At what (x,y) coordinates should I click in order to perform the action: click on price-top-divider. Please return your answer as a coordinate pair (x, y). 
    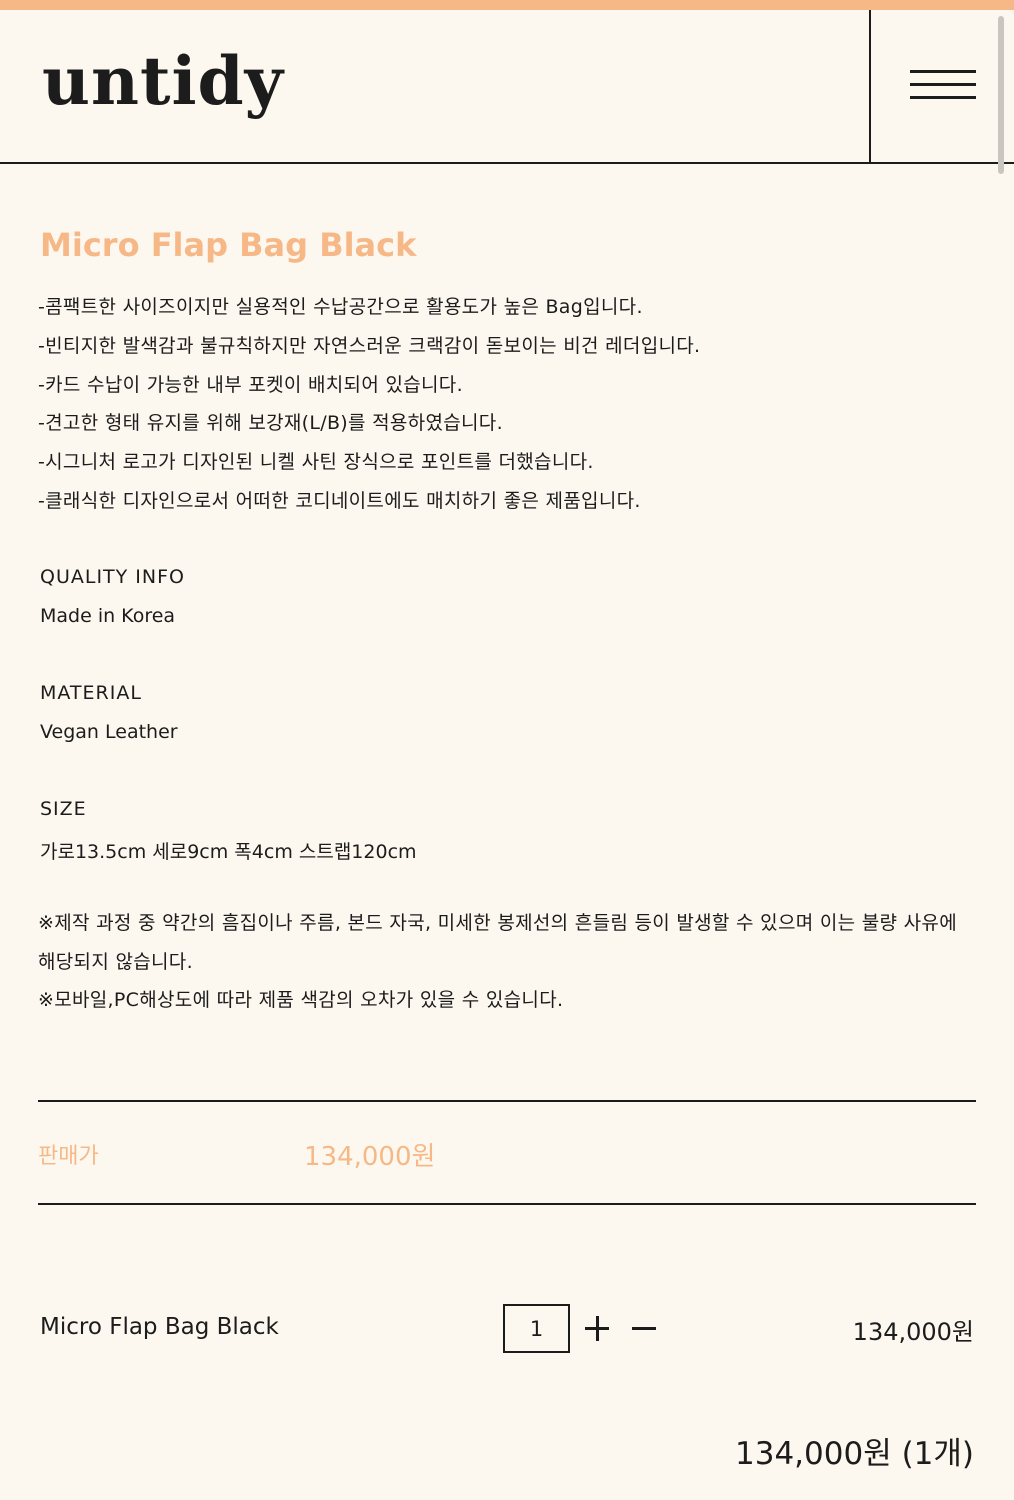
    Looking at the image, I should click on (507, 1101).